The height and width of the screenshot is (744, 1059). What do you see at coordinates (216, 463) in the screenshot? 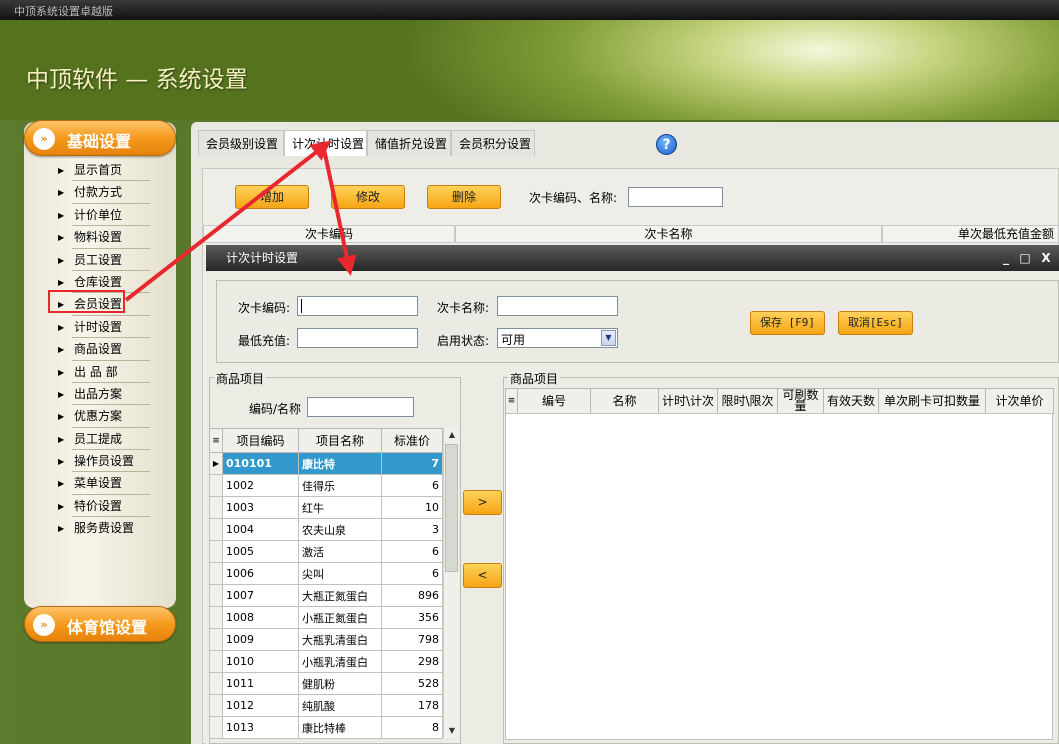
I see `row-pointer-icon: ▶` at bounding box center [216, 463].